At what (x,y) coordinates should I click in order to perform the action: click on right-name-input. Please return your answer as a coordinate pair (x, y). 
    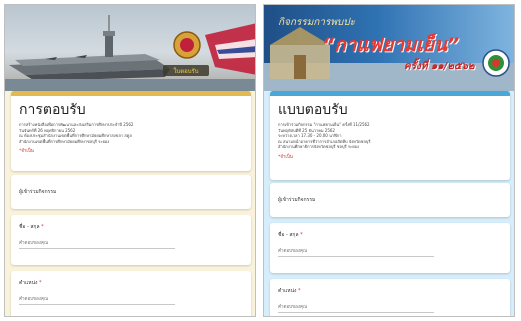
    Looking at the image, I should click on (356, 252).